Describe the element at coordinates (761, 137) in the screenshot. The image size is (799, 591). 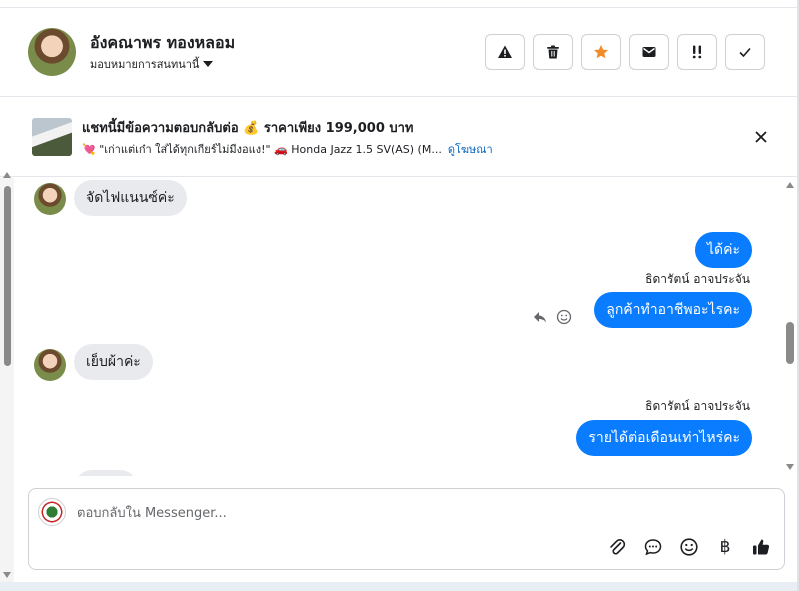
I see `close-icon` at that location.